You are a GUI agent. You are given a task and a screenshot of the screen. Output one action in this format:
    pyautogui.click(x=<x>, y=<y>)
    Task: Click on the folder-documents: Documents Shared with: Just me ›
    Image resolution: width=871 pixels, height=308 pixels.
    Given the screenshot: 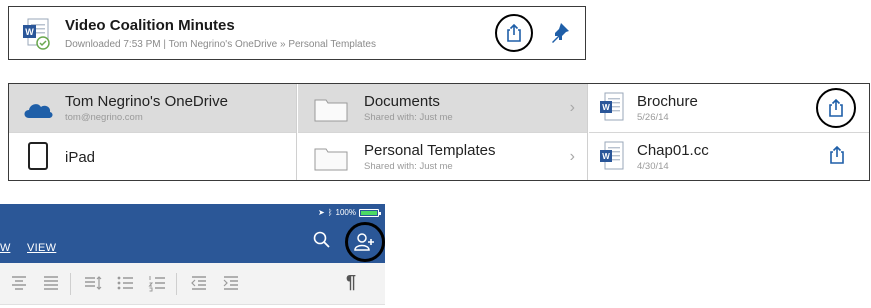 What is the action you would take?
    pyautogui.click(x=442, y=108)
    